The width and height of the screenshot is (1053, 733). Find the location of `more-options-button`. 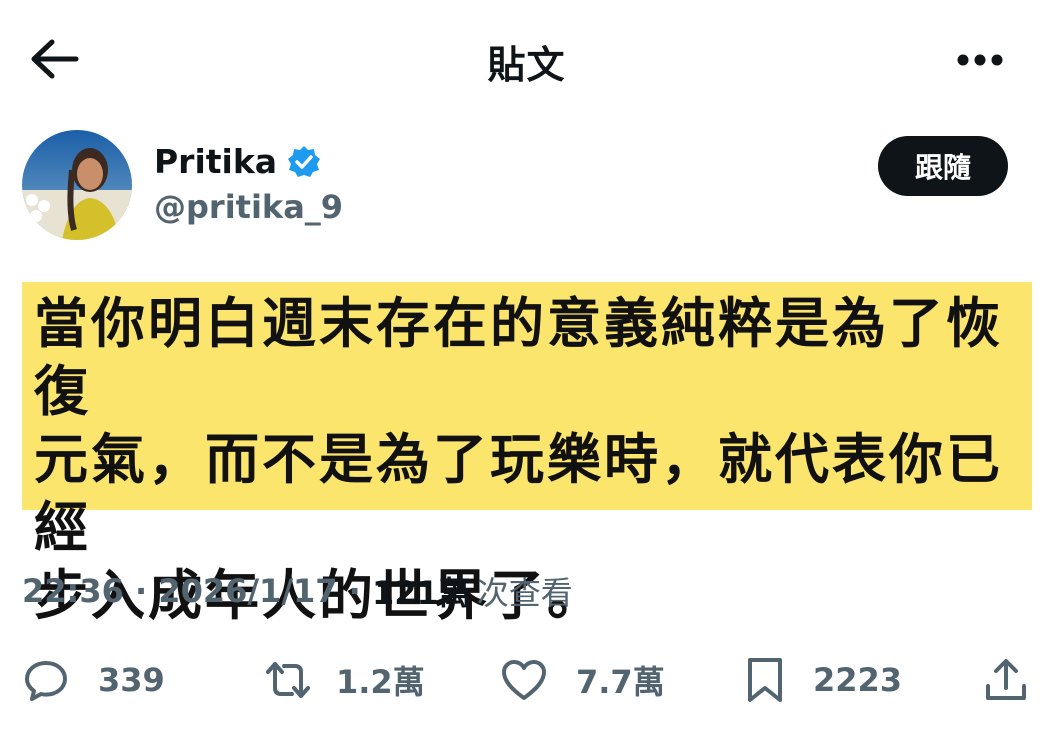

more-options-button is located at coordinates (980, 60).